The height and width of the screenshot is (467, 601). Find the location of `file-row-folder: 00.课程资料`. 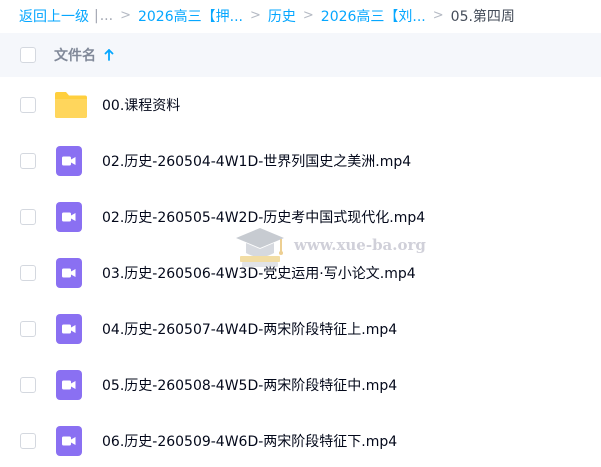

file-row-folder: 00.课程资料 is located at coordinates (300, 105).